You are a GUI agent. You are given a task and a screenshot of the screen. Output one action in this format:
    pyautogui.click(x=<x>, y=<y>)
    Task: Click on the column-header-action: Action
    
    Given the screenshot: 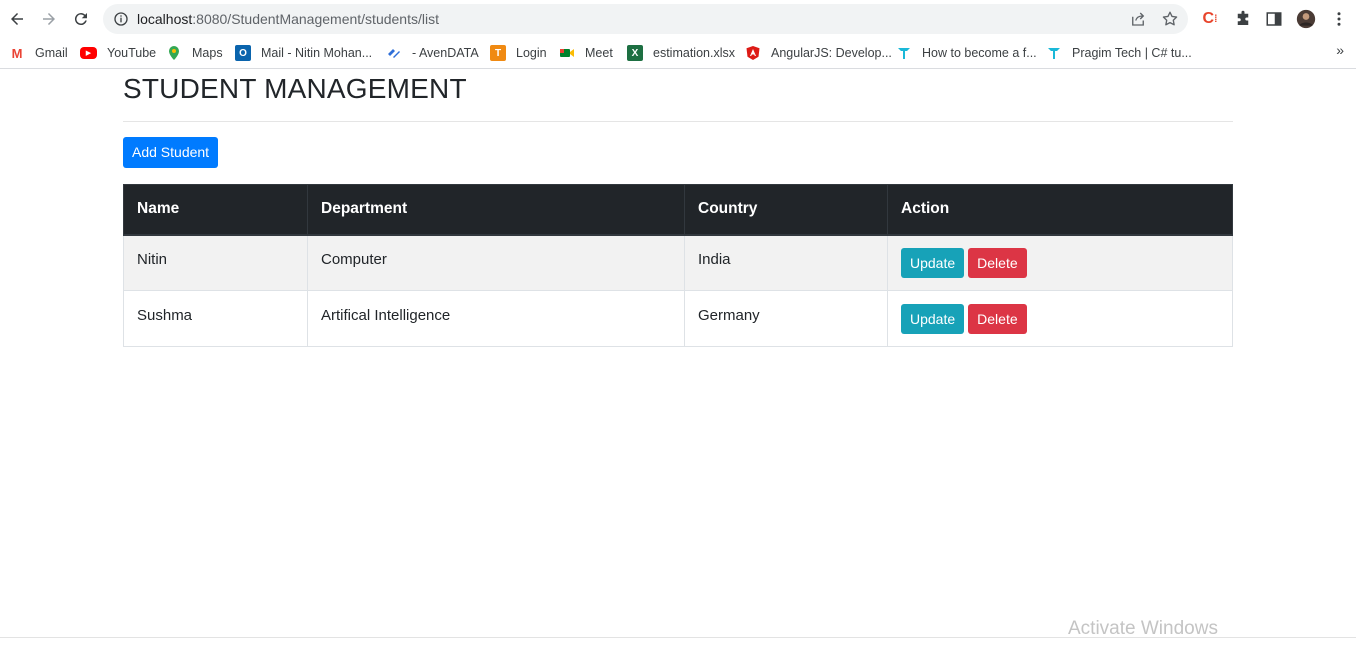 What is the action you would take?
    pyautogui.click(x=1060, y=210)
    